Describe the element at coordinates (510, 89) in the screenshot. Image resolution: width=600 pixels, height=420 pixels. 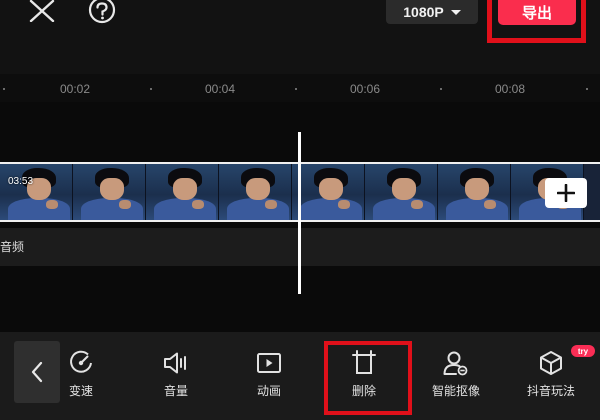
I see `ruler-tick-label: 00:08` at that location.